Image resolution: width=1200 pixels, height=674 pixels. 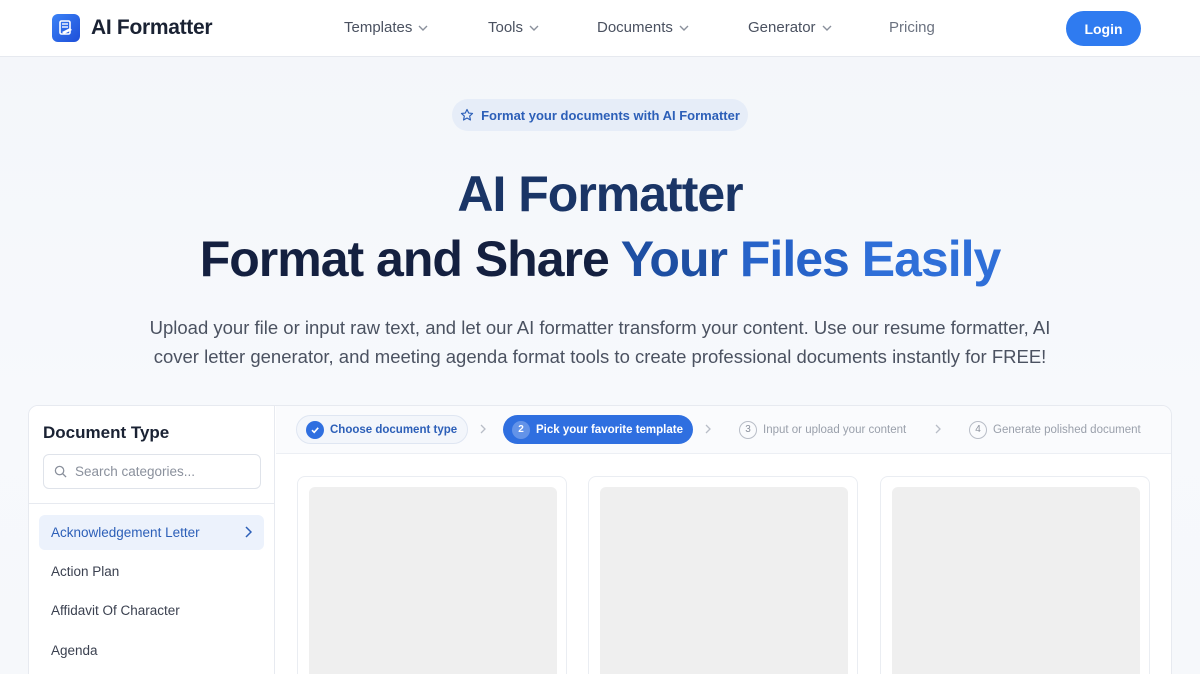 I want to click on step-choose-document-type: Choose document type, so click(x=382, y=429).